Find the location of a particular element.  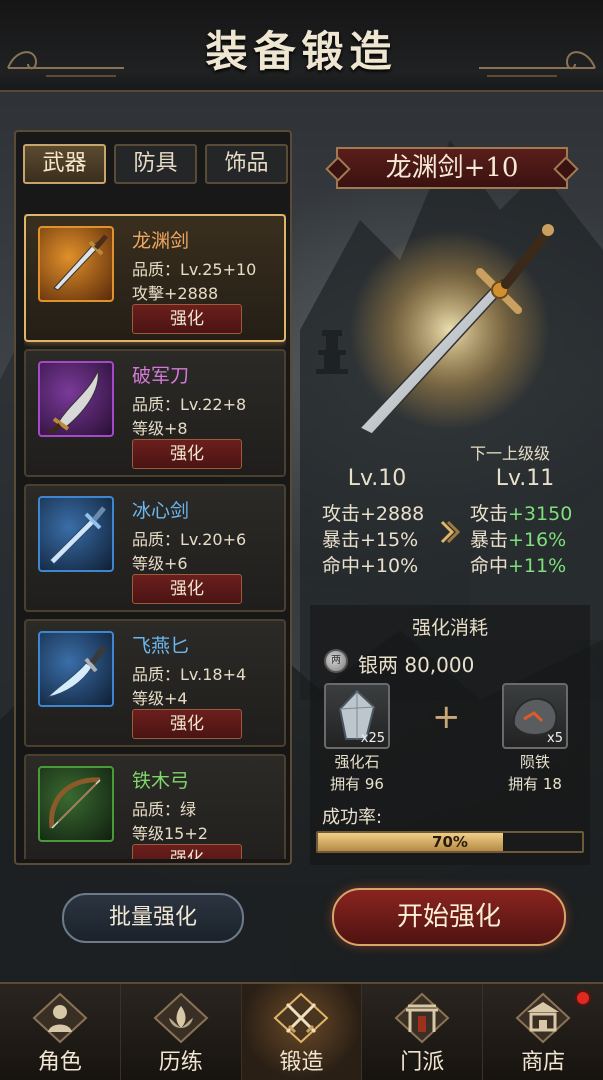

item-quality: 品质：Lv.22+8 is located at coordinates (189, 404).